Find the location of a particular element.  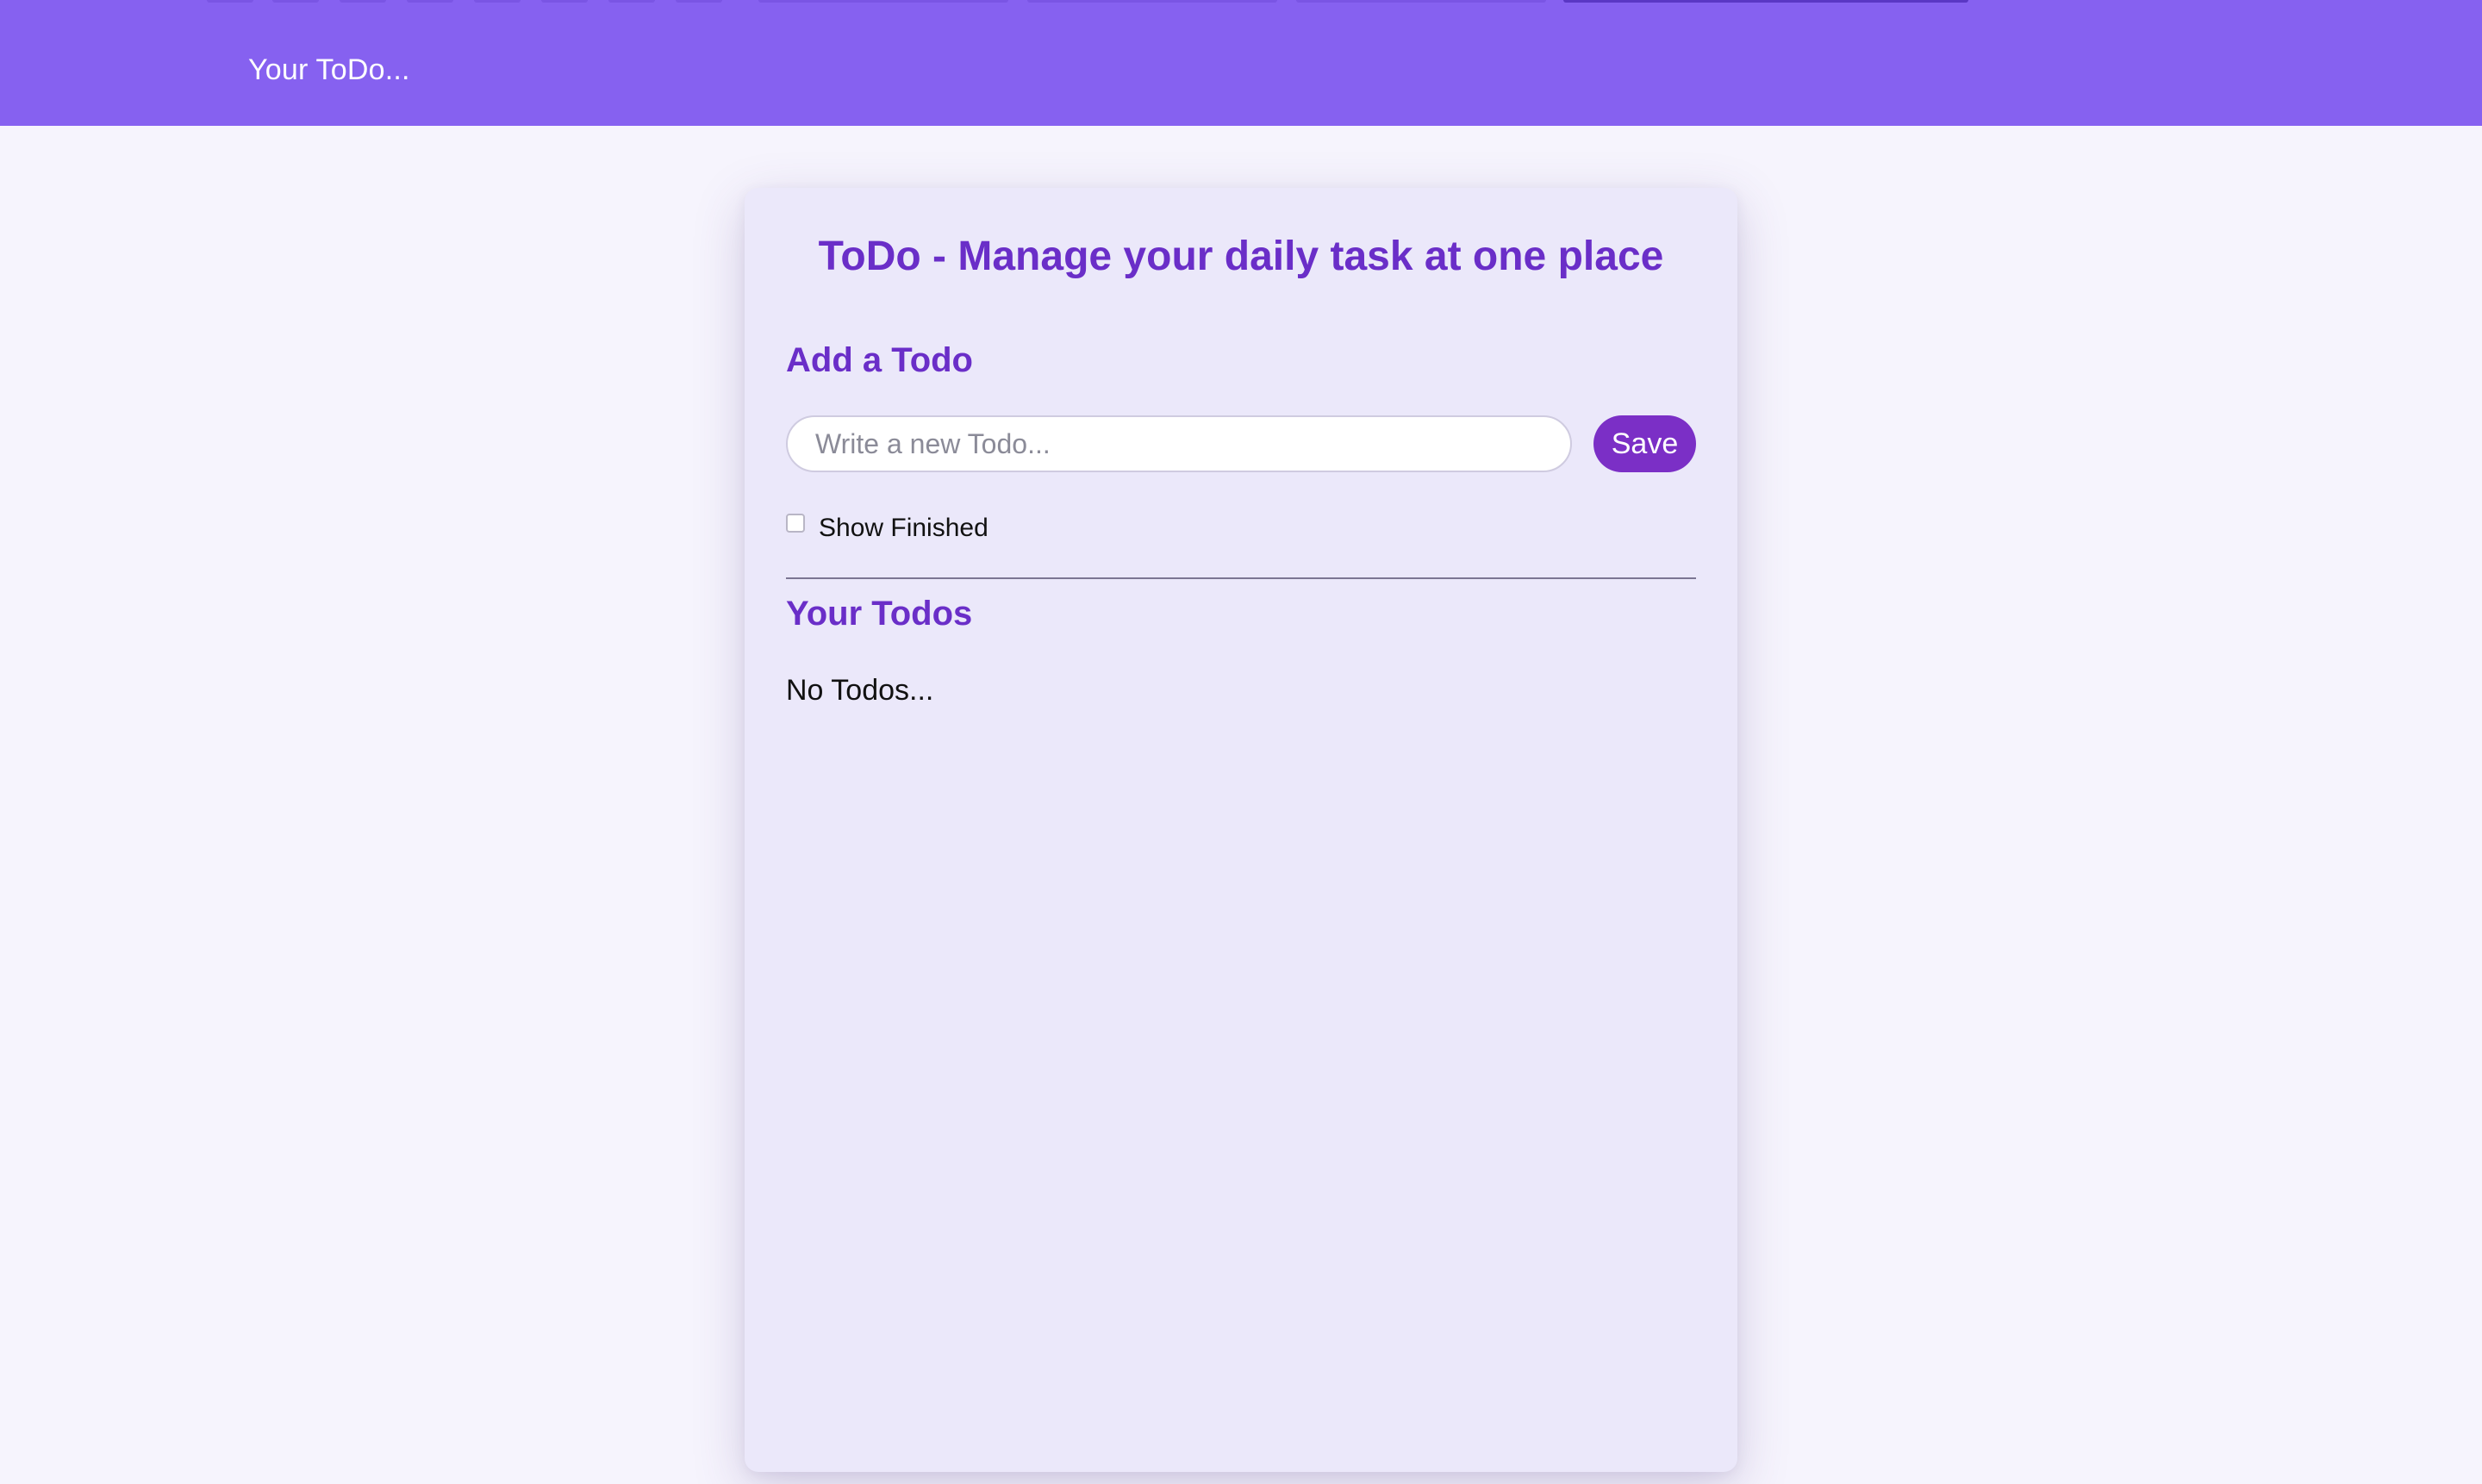

add-todo-heading: Add a Todo is located at coordinates (879, 360).